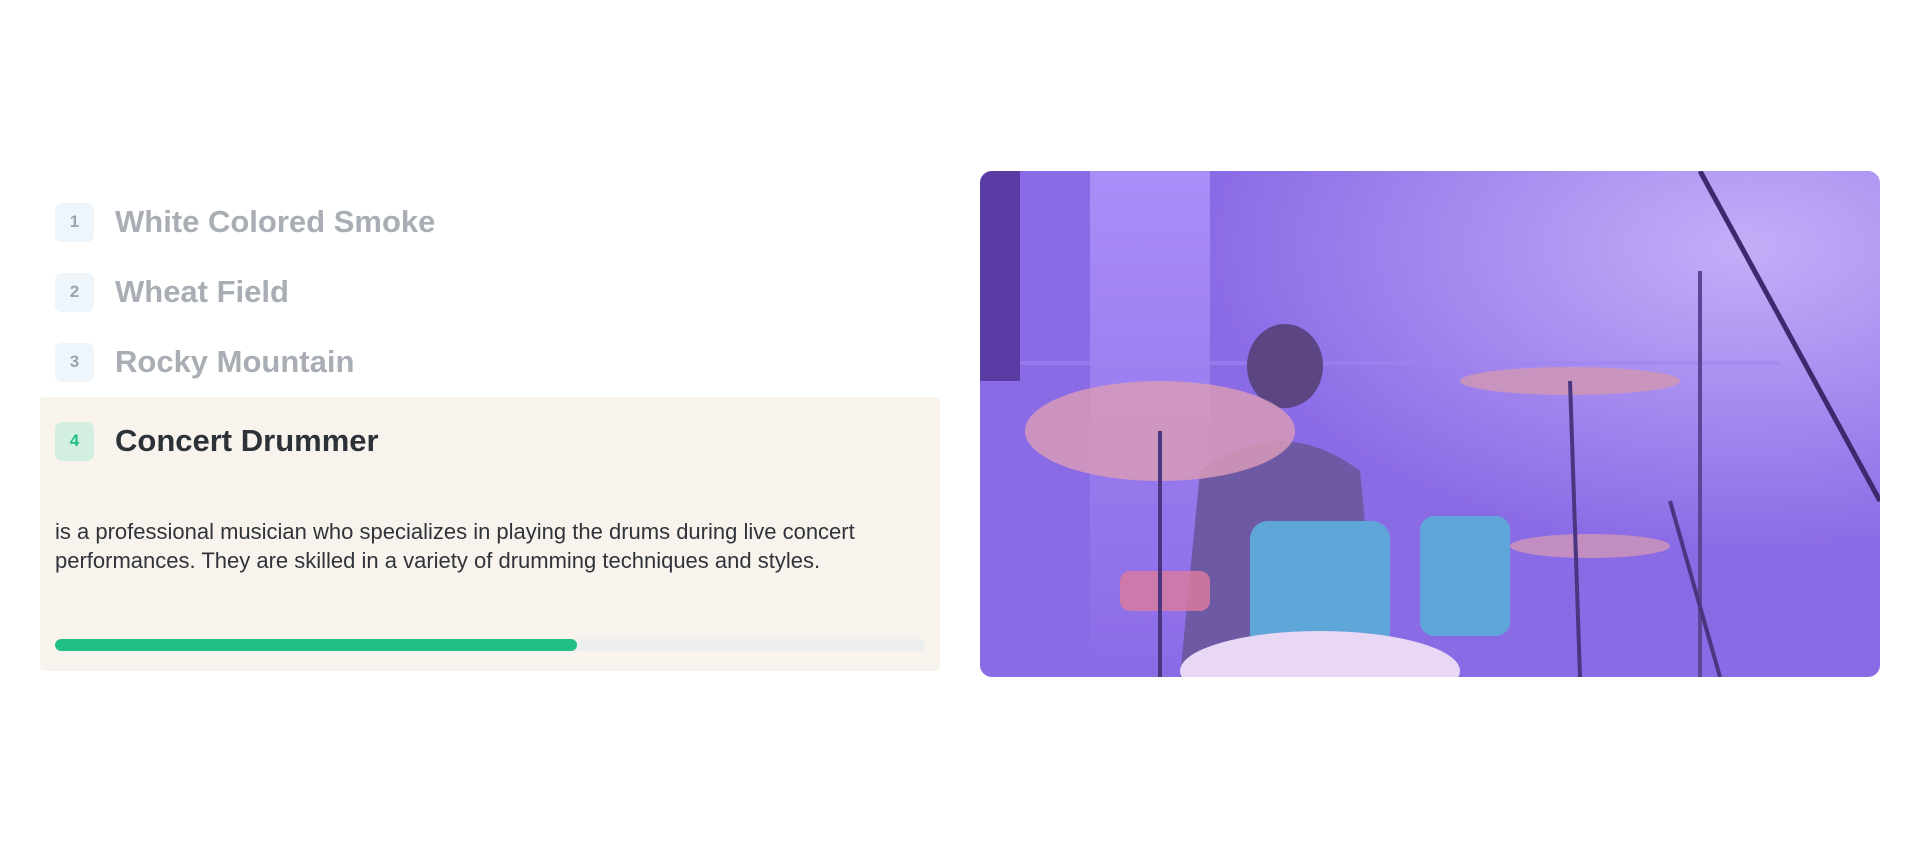  Describe the element at coordinates (74, 222) in the screenshot. I see `item-number-badge: 1` at that location.